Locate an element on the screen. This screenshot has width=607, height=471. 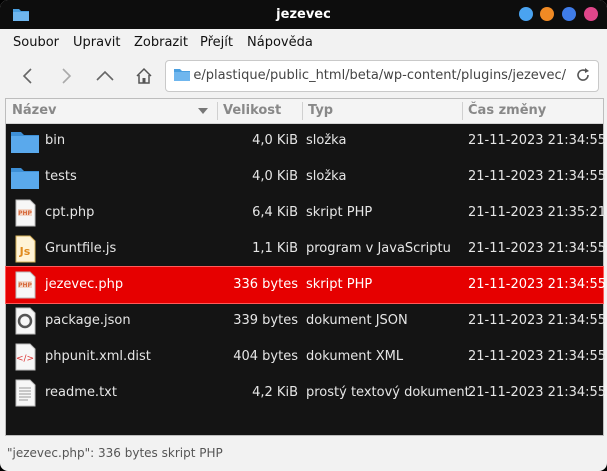
file-type: dokument XML is located at coordinates (355, 356).